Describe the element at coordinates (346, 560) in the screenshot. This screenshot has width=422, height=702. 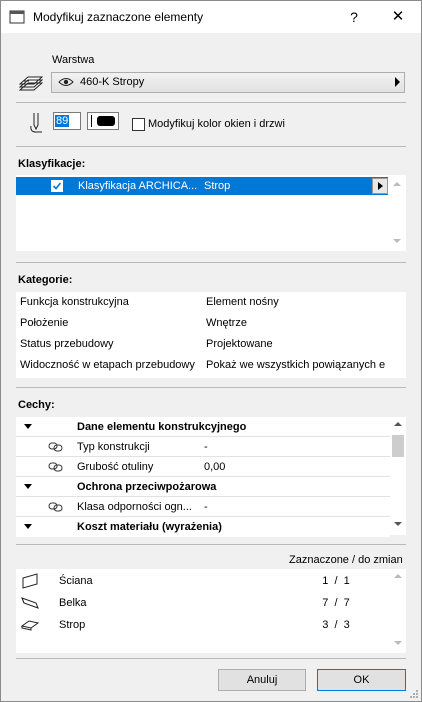
I see `selection-header: Zaznaczone / do zmian` at that location.